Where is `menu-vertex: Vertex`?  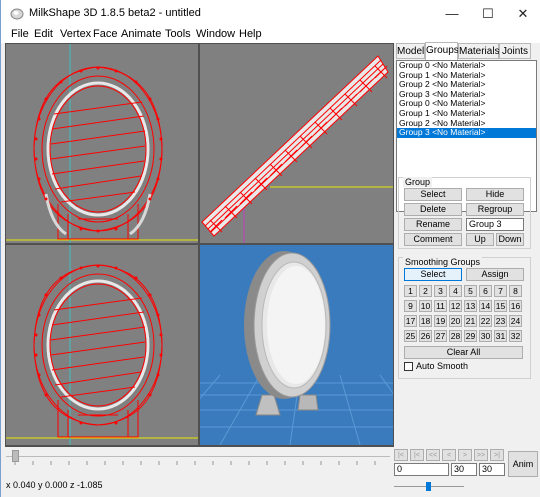
menu-vertex: Vertex is located at coordinates (75, 34).